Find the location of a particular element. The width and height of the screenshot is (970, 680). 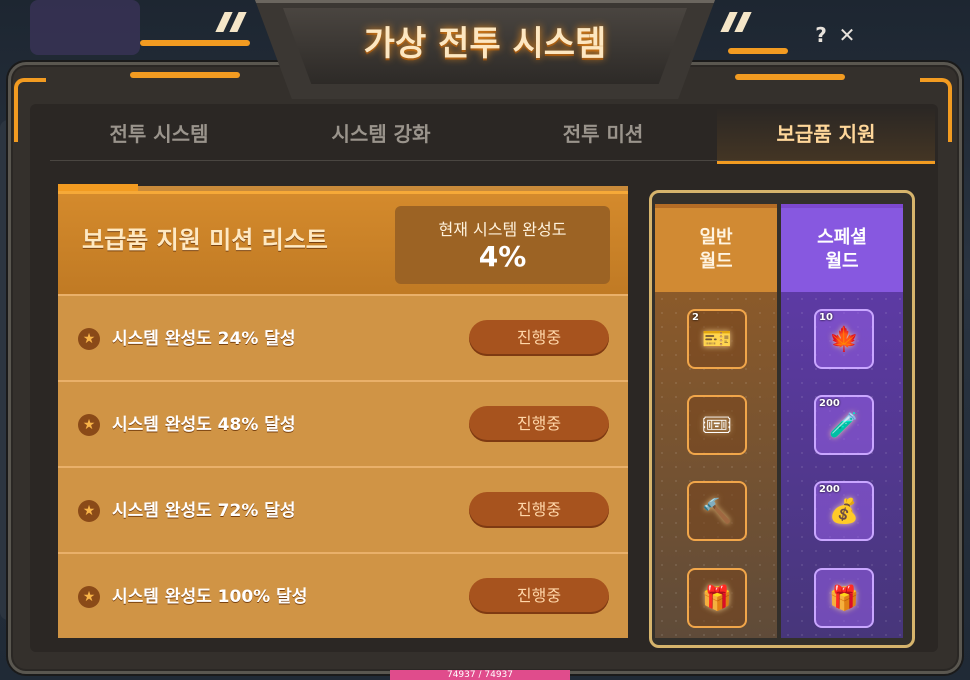

hammer-icon: 🔨 is located at coordinates (717, 511).